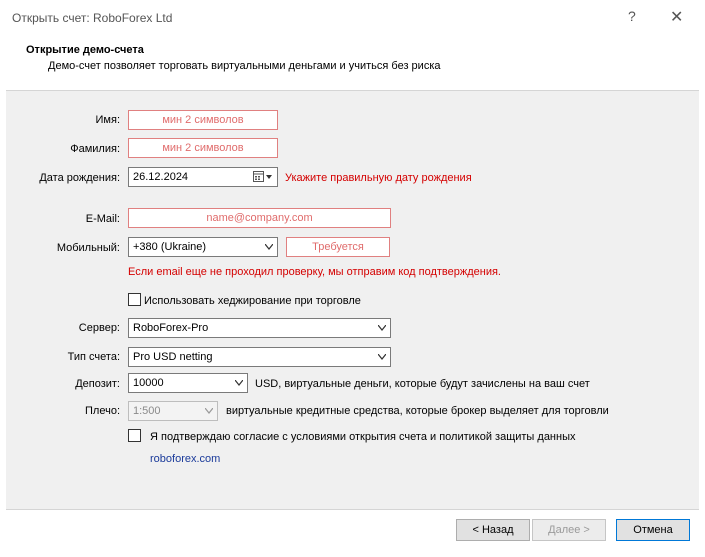 The width and height of the screenshot is (705, 557). I want to click on birthdate-value: 26.12.2024, so click(161, 177).